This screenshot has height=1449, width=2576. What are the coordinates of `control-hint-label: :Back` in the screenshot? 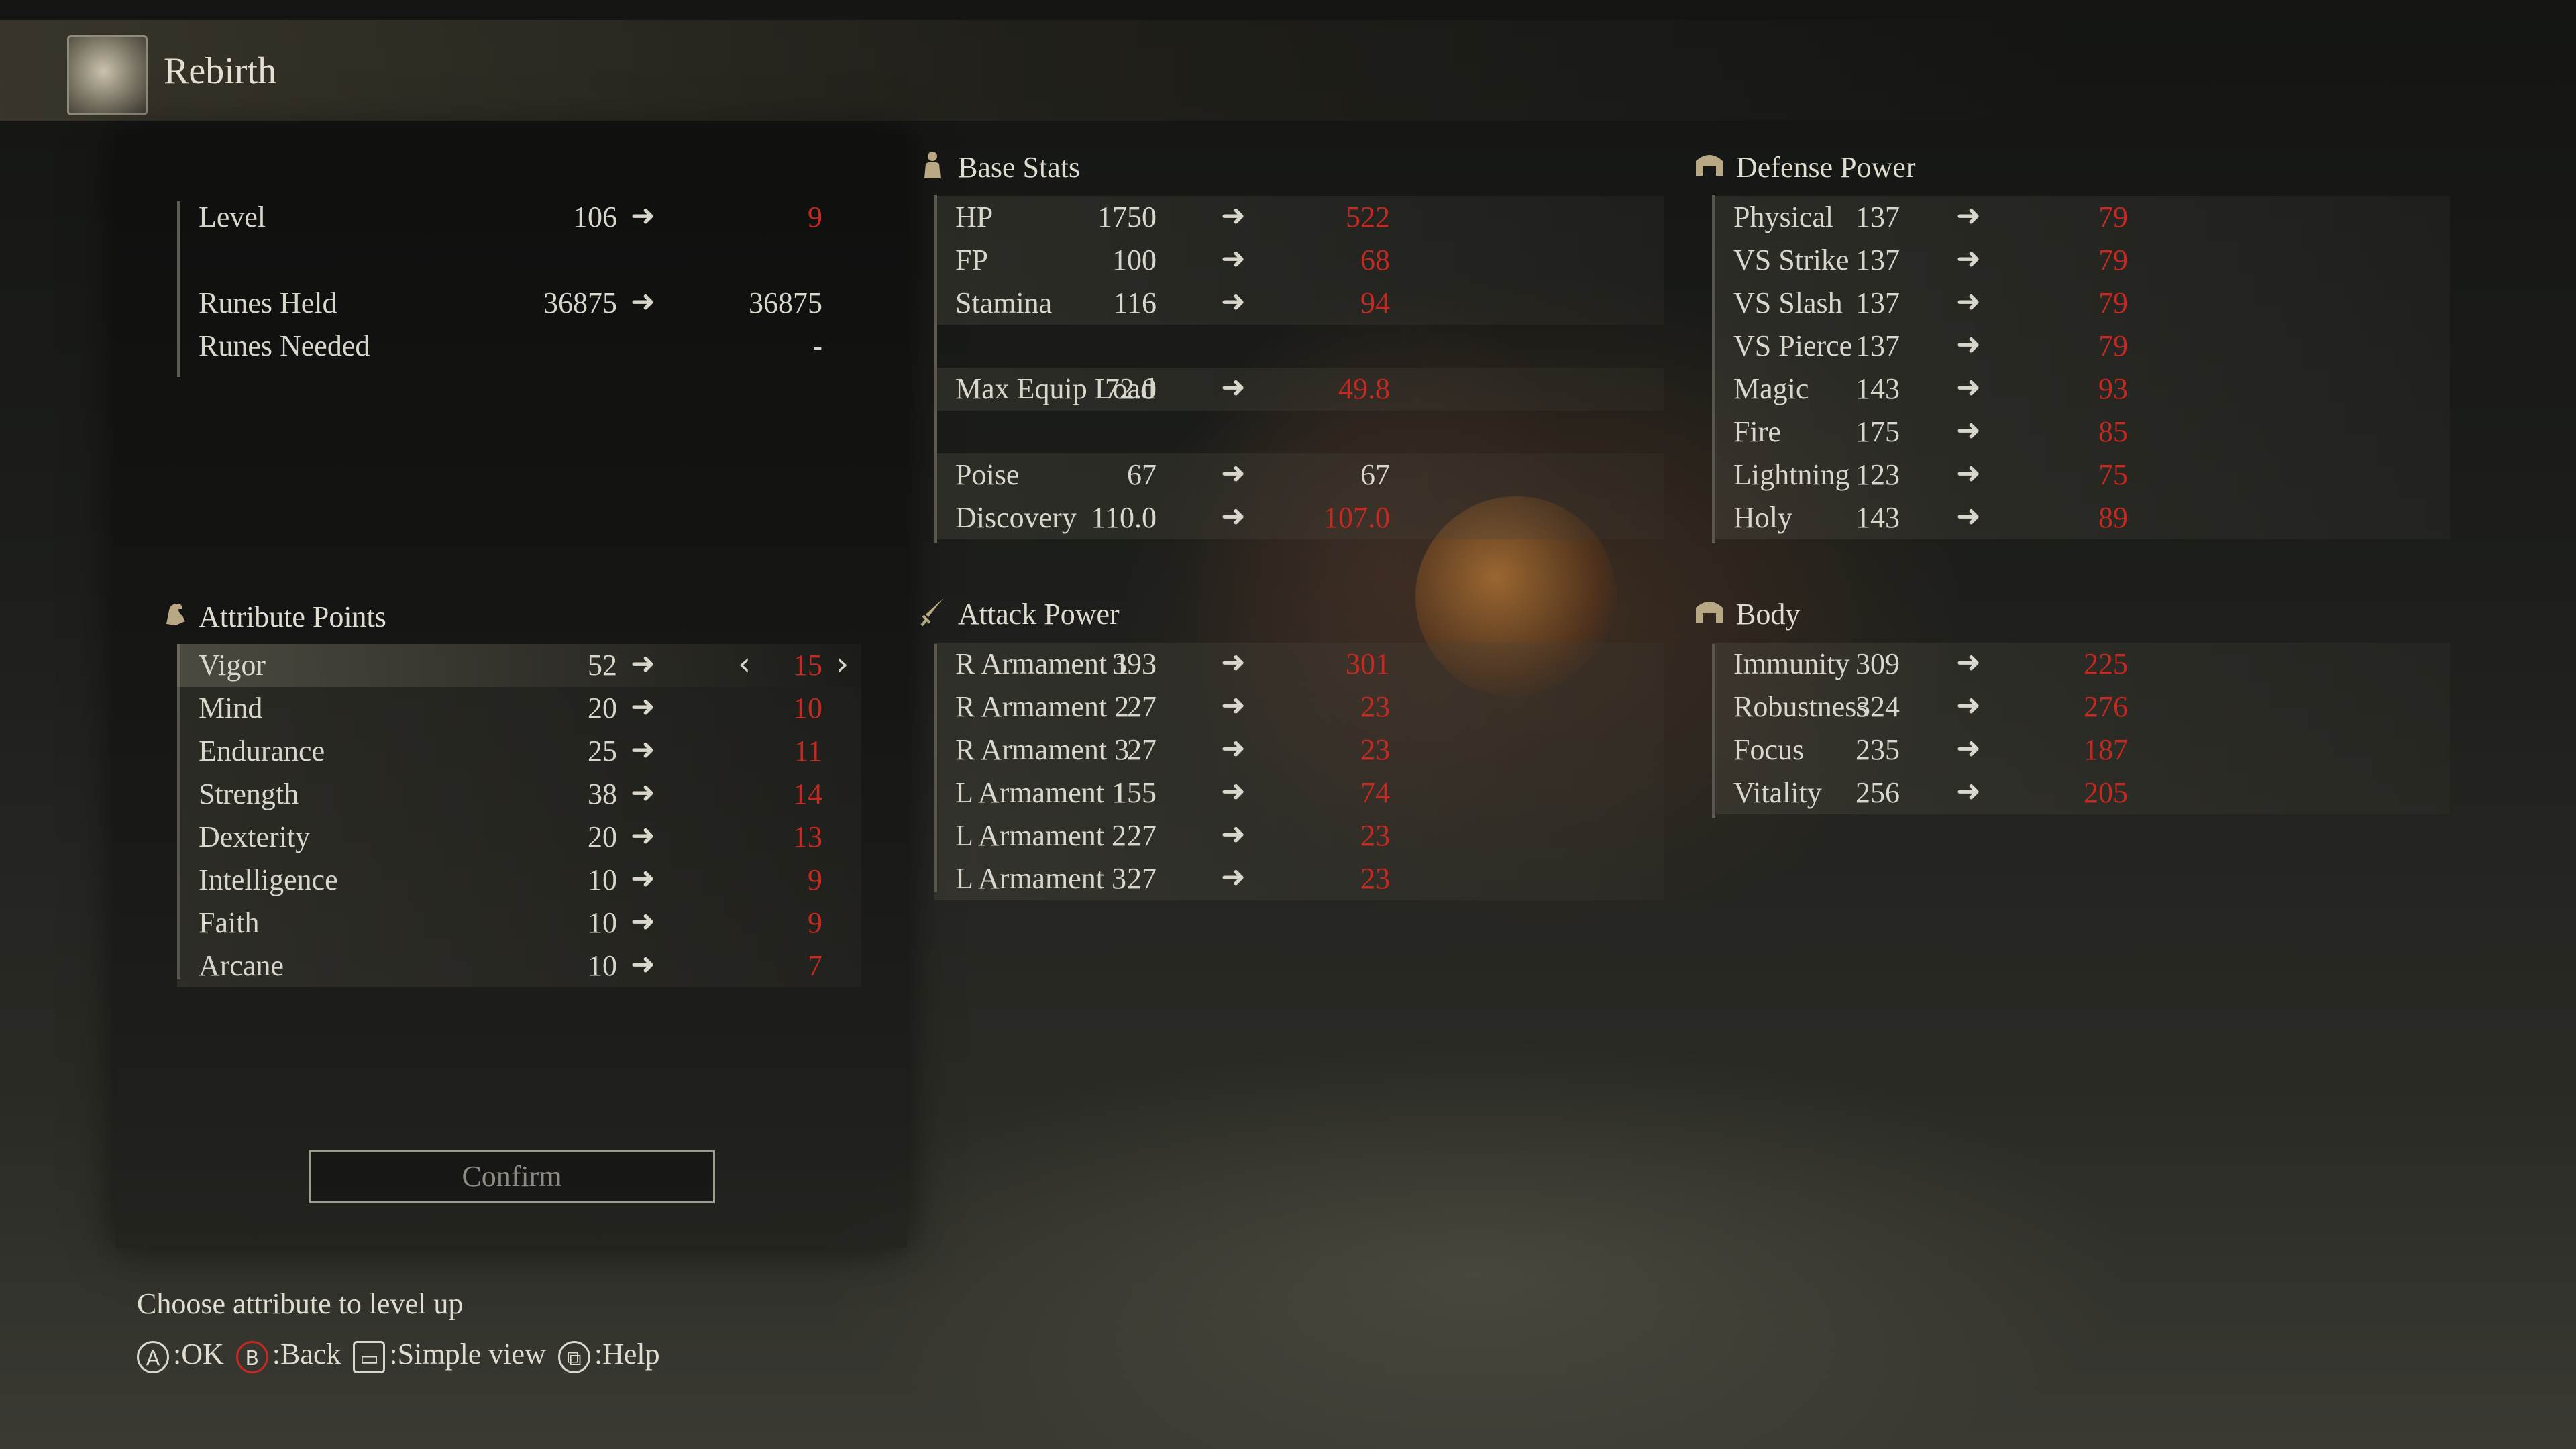 It's located at (306, 1354).